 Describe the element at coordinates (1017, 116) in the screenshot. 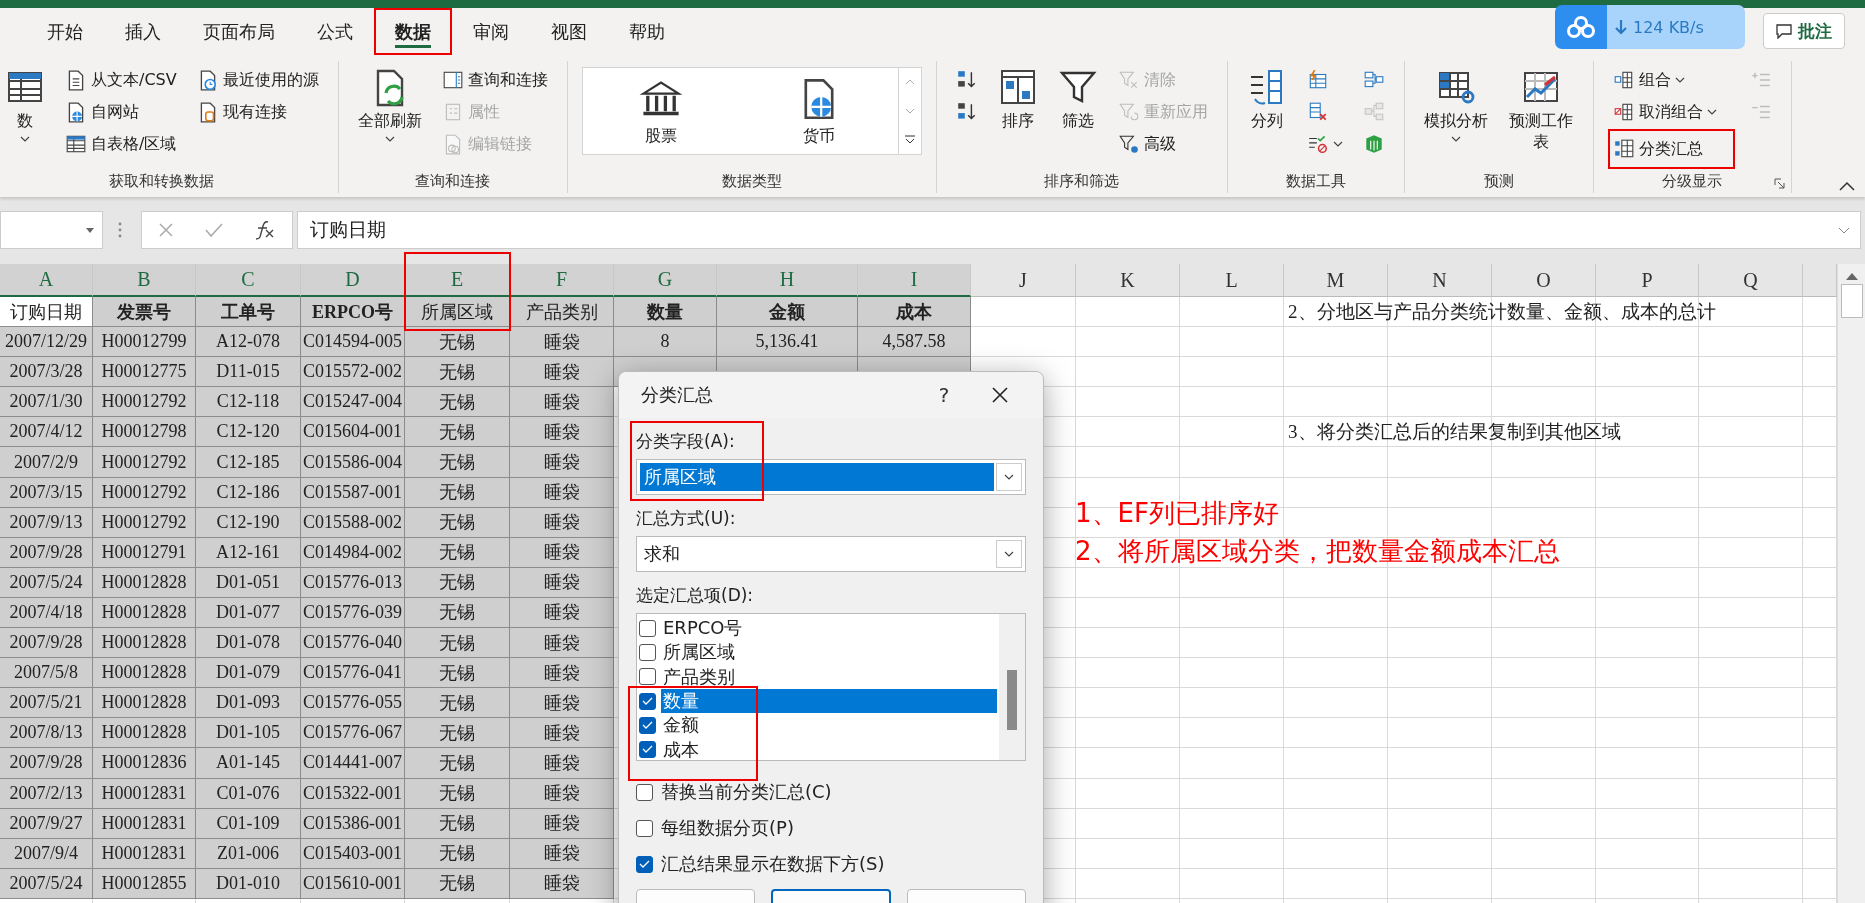

I see `ribbon-button: 排序` at that location.